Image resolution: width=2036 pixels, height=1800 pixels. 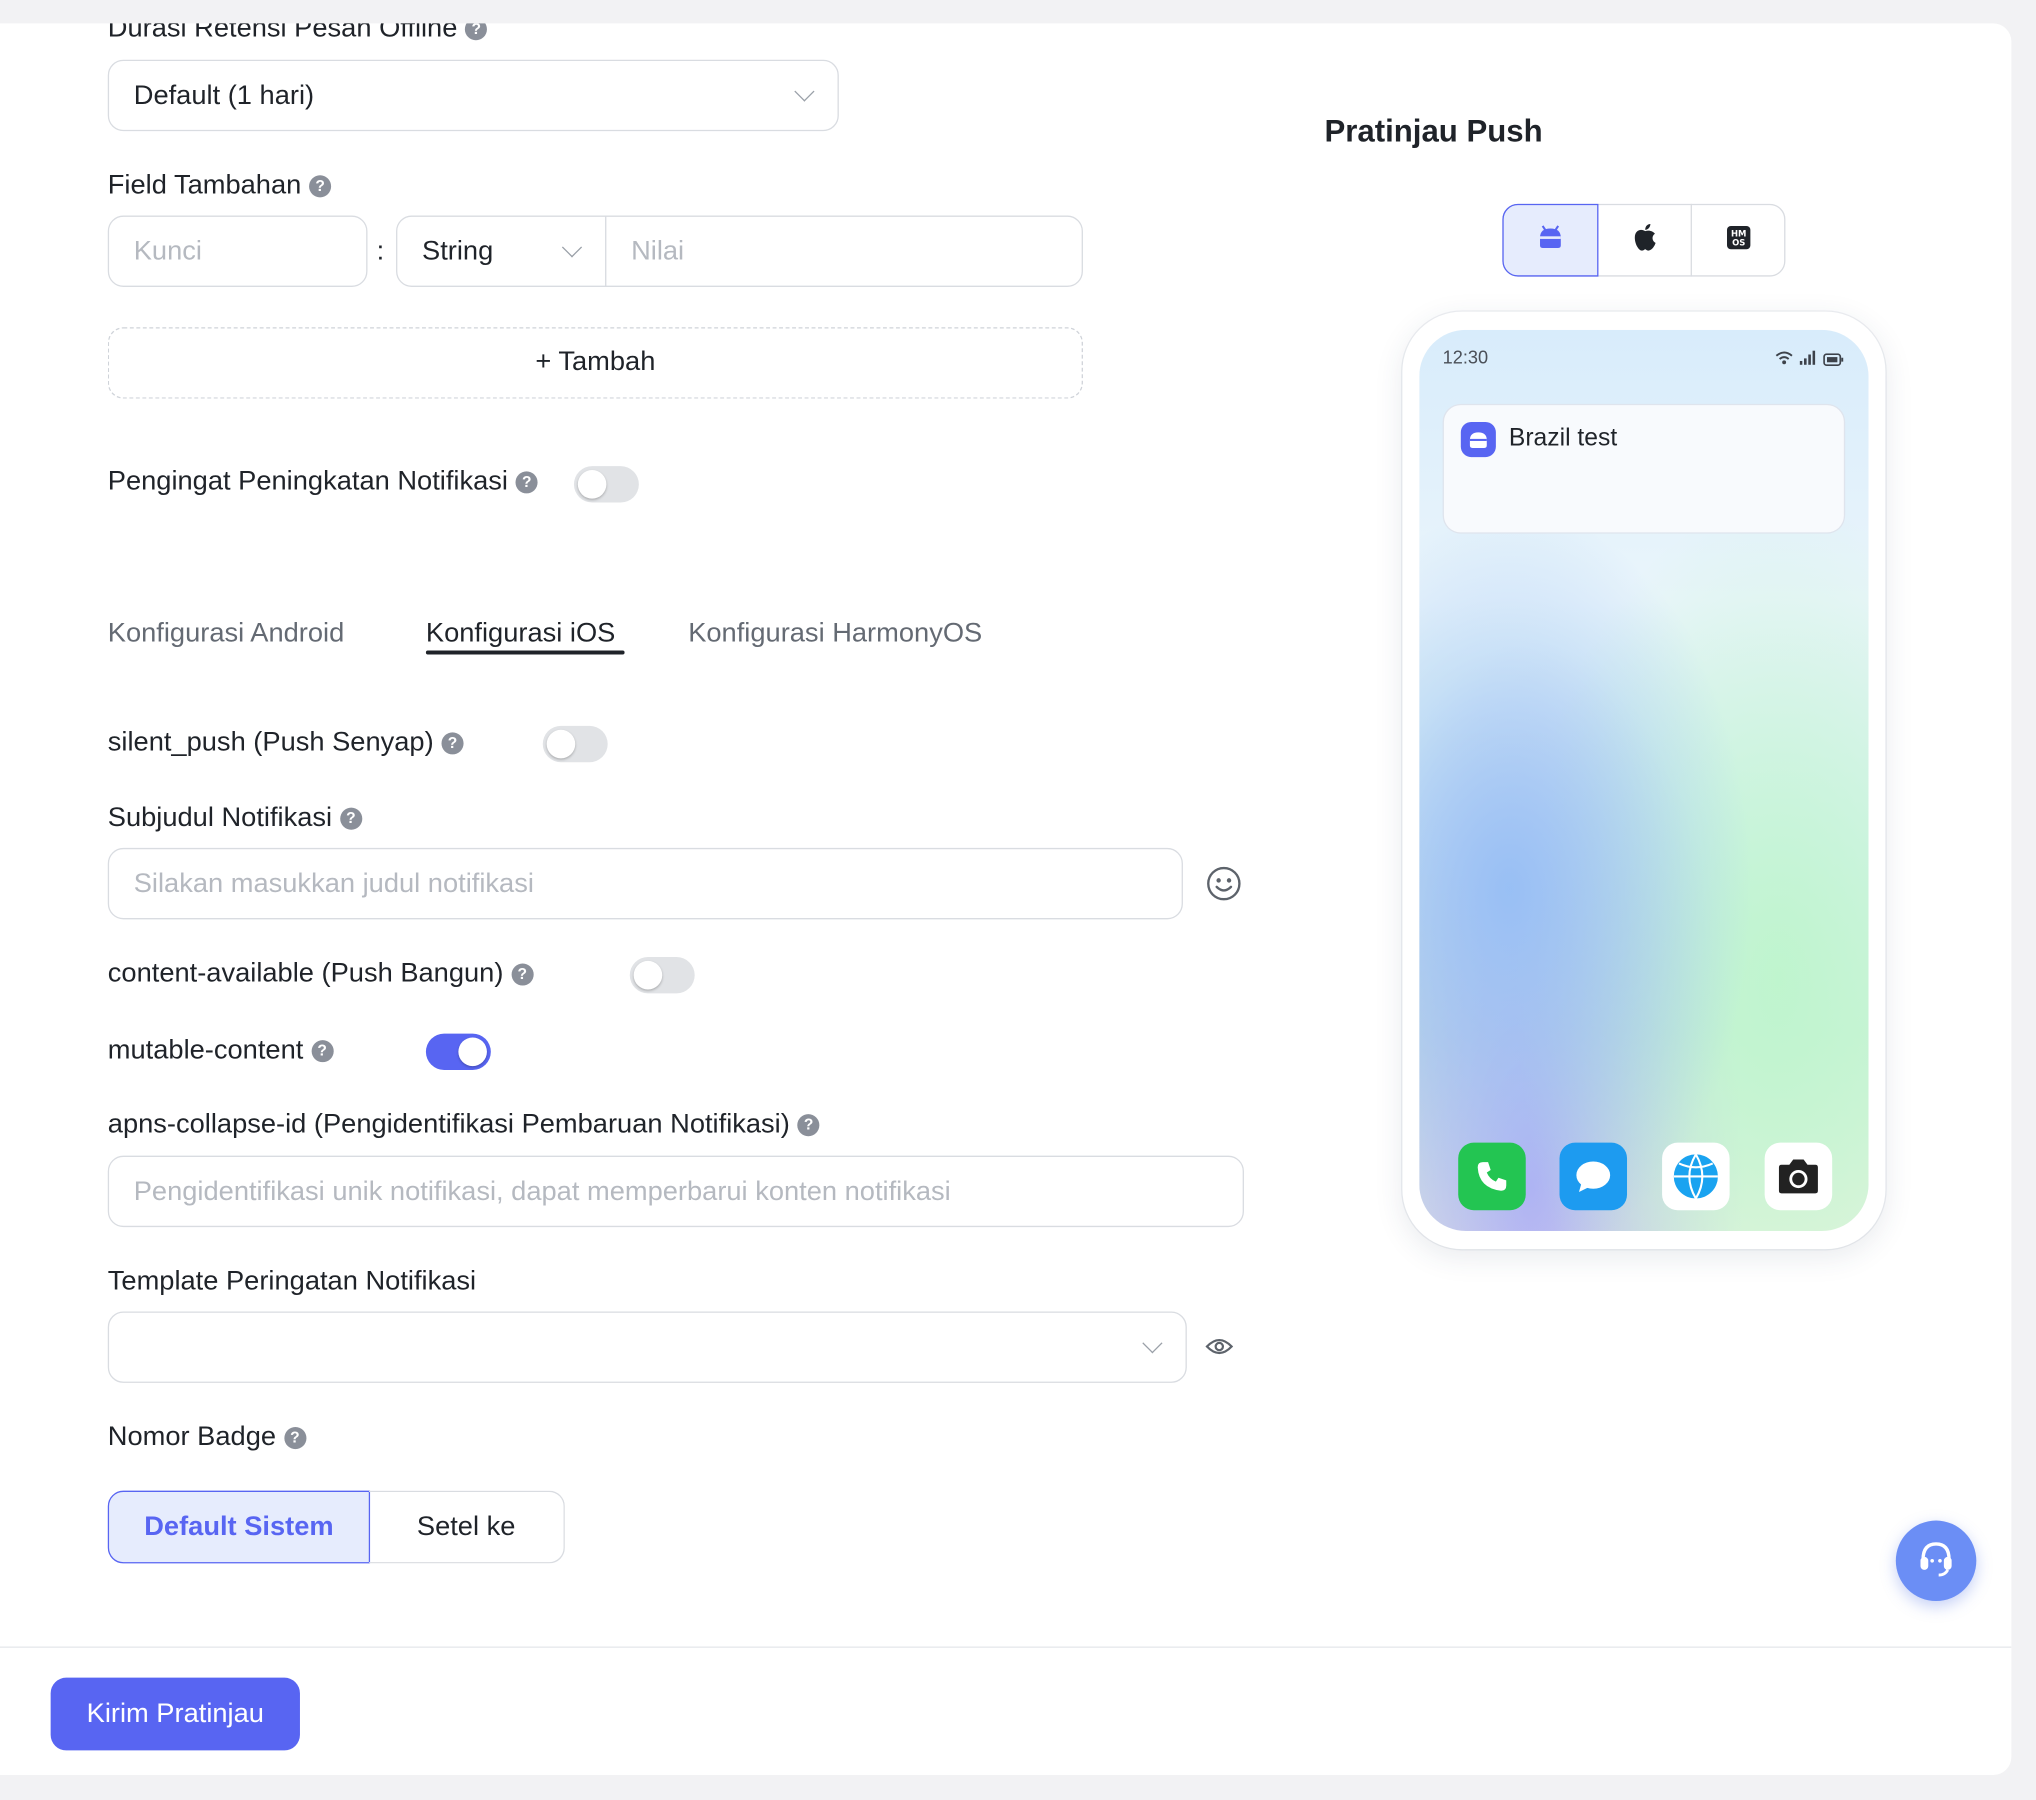 What do you see at coordinates (175, 1714) in the screenshot?
I see `send-preview-button: Kirim Pratinjau` at bounding box center [175, 1714].